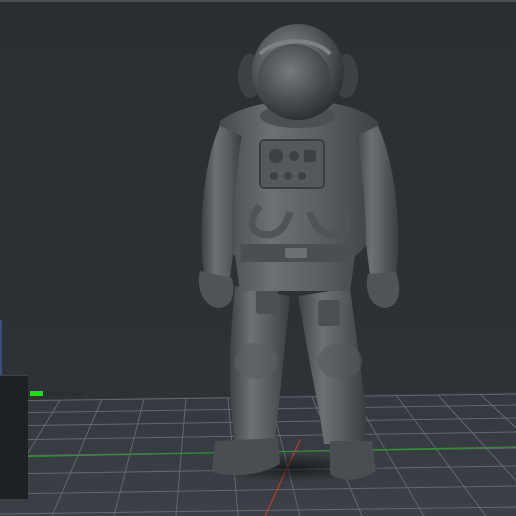  Describe the element at coordinates (14, 437) in the screenshot. I see `side-panel-stub` at that location.